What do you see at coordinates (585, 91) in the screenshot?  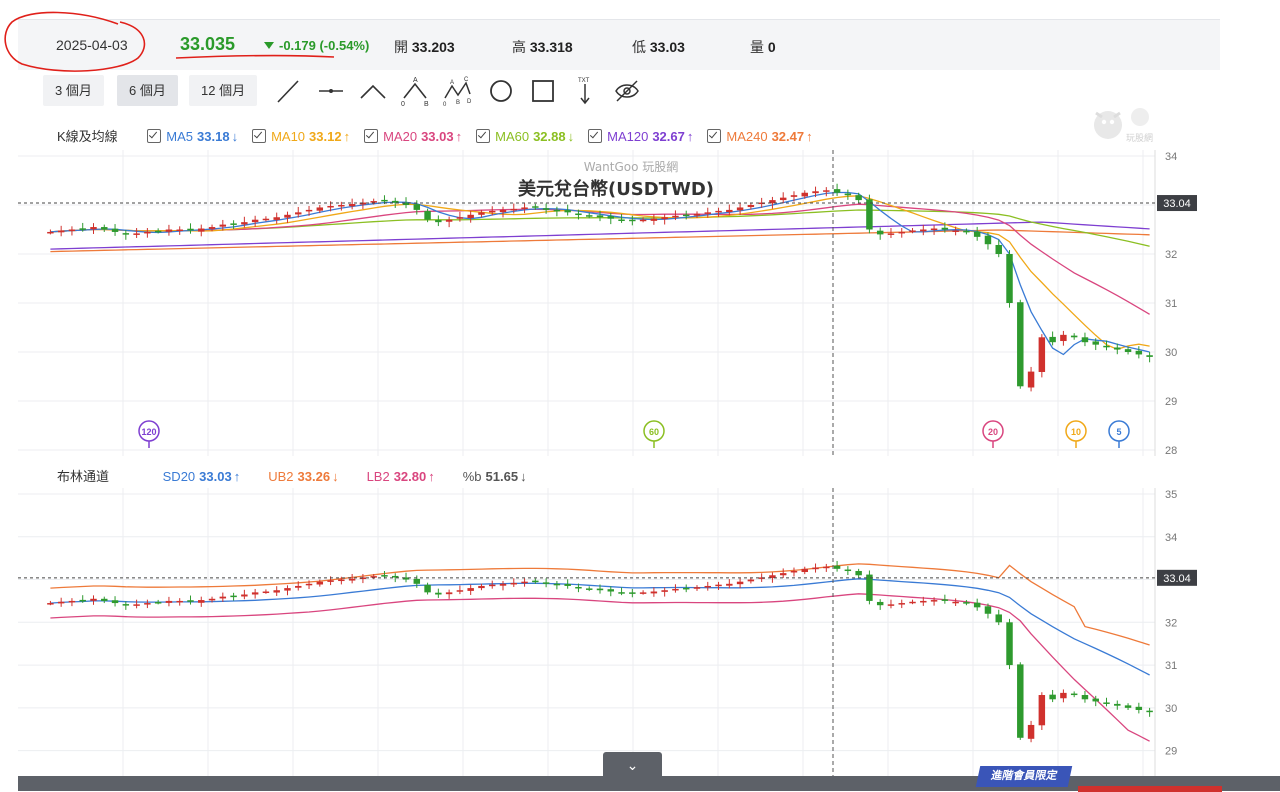 I see `text-arrow-icon: TXT` at bounding box center [585, 91].